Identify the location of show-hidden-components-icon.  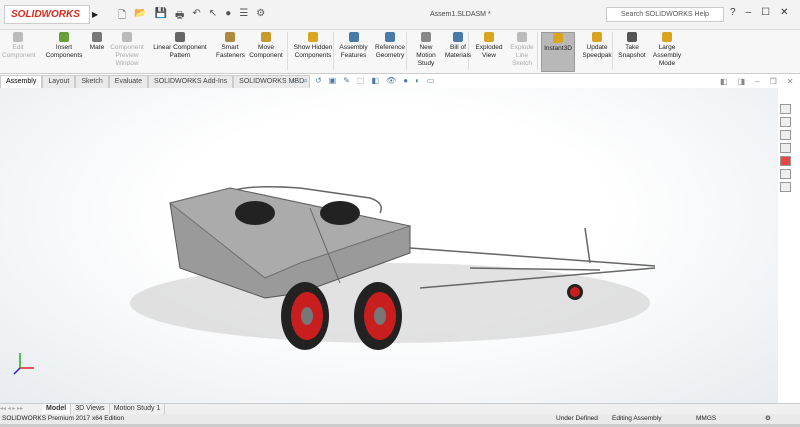
(313, 37).